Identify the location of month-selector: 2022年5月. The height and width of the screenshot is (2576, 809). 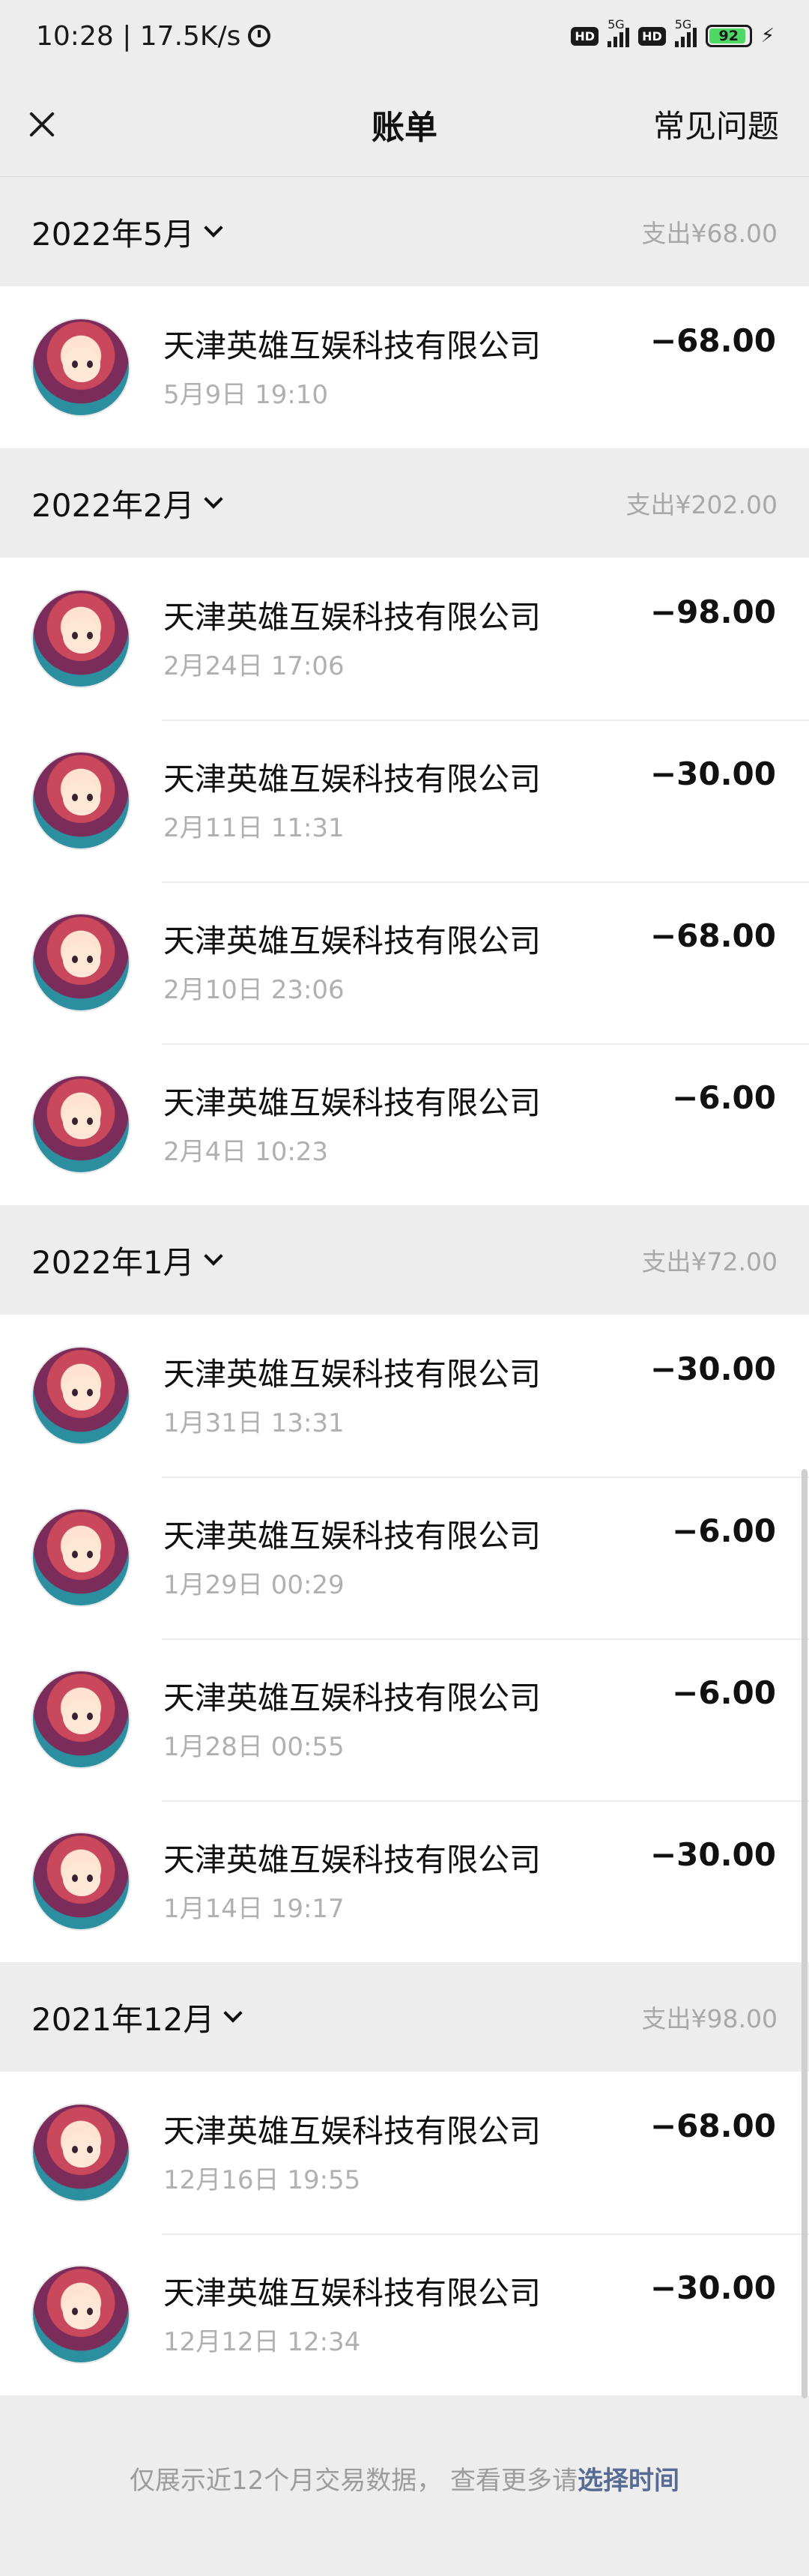
(127, 232).